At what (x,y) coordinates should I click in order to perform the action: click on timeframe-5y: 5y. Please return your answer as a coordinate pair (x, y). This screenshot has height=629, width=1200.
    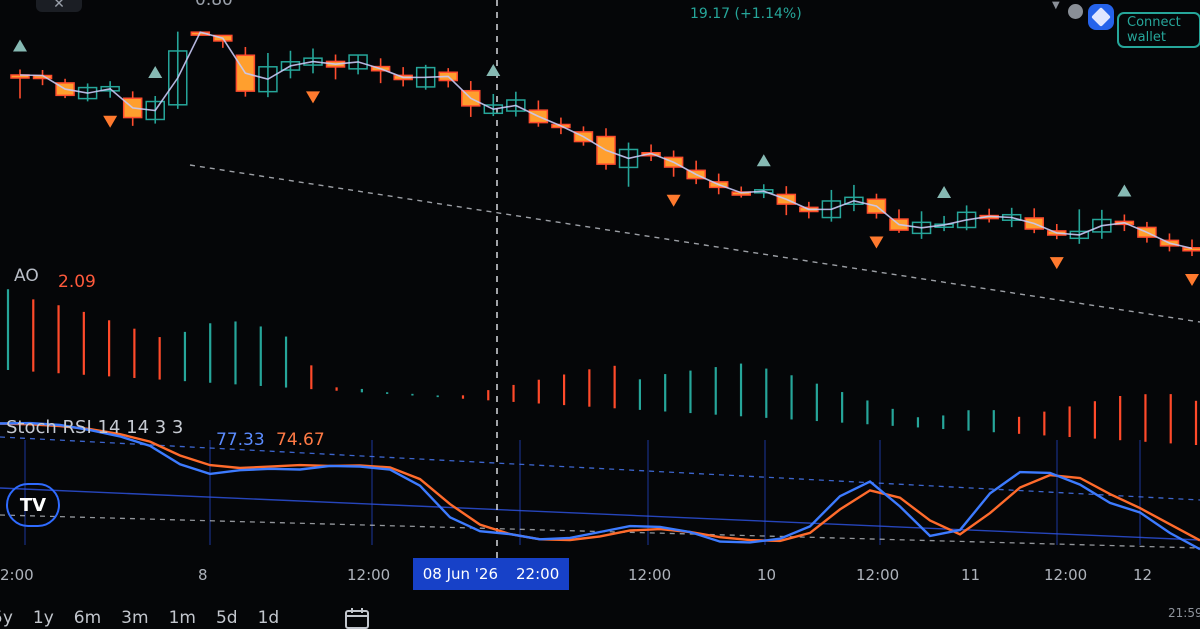
    Looking at the image, I should click on (6, 618).